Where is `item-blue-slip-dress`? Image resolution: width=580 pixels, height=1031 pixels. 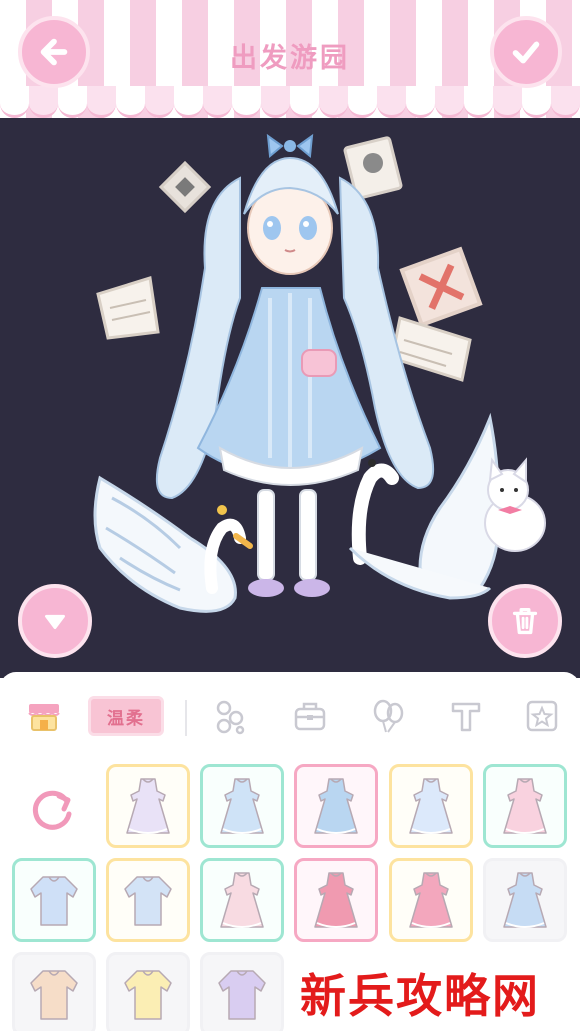 item-blue-slip-dress is located at coordinates (525, 900).